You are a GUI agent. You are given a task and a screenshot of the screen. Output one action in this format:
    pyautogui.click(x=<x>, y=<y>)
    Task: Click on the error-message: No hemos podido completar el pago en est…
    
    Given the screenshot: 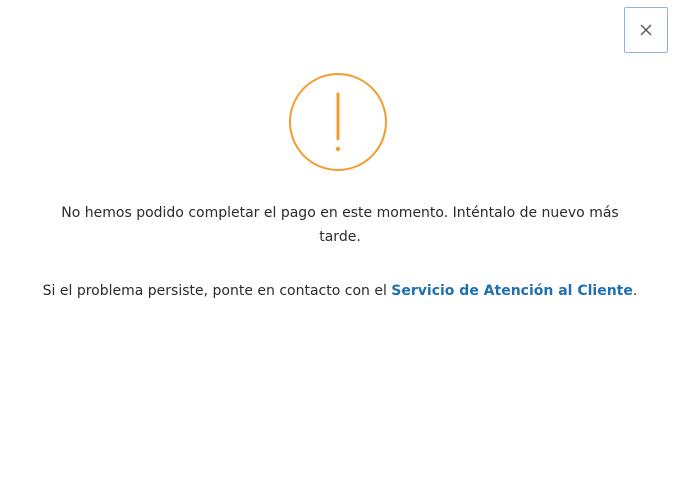 What is the action you would take?
    pyautogui.click(x=340, y=225)
    